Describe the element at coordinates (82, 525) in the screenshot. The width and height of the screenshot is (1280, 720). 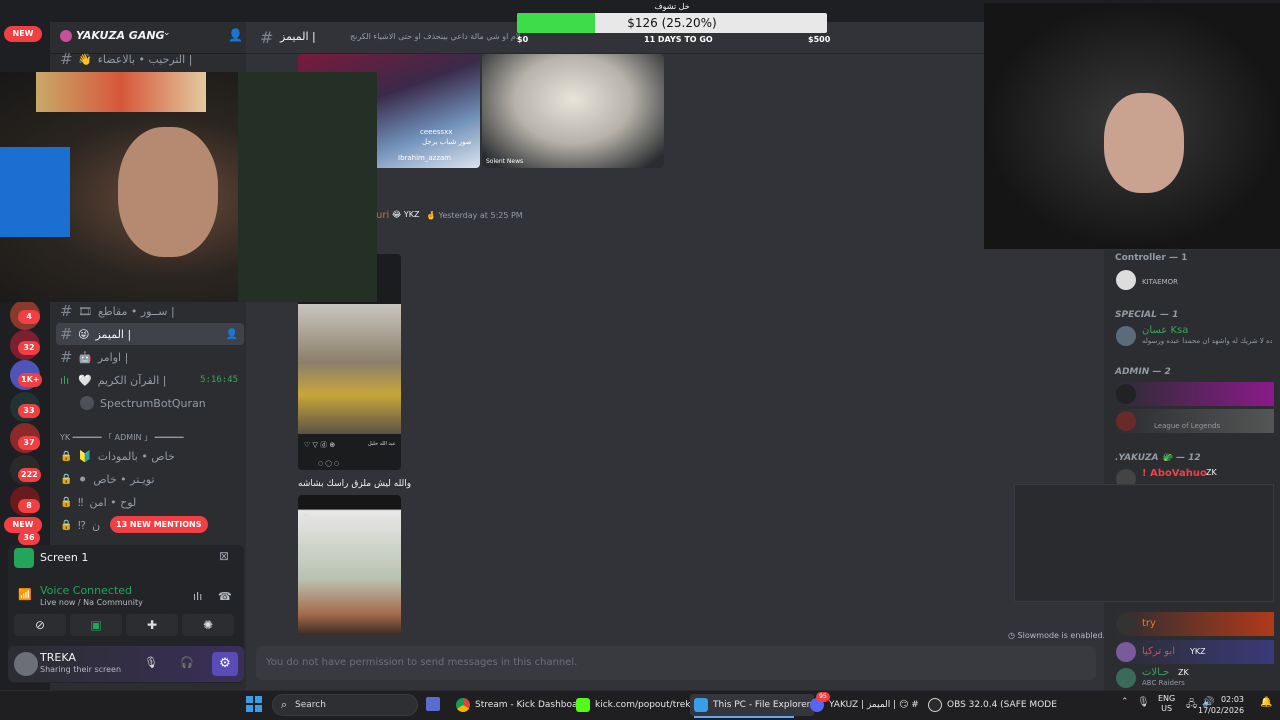
I see `channel-emoji: ⁉` at that location.